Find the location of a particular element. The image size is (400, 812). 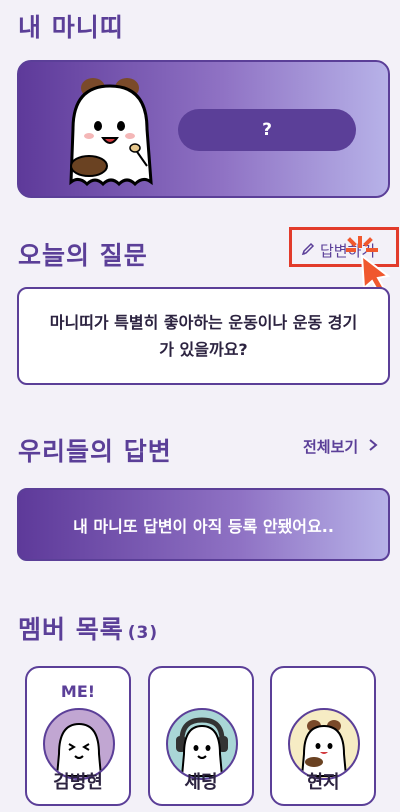

member-name: 김병현 is located at coordinates (78, 782).